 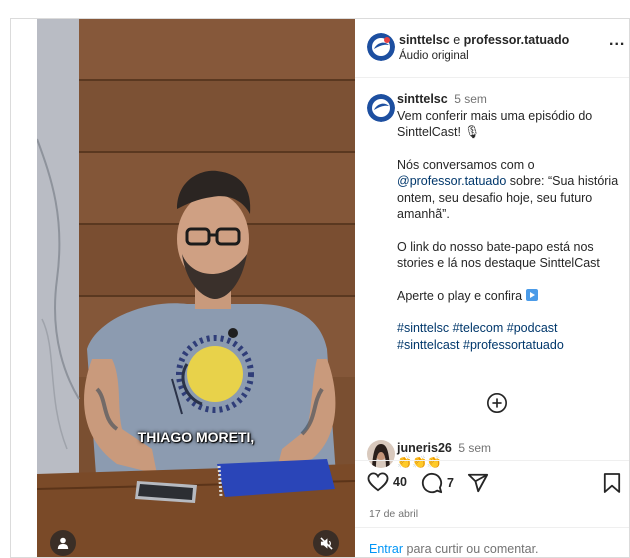 I want to click on comments-count: 7, so click(x=450, y=483).